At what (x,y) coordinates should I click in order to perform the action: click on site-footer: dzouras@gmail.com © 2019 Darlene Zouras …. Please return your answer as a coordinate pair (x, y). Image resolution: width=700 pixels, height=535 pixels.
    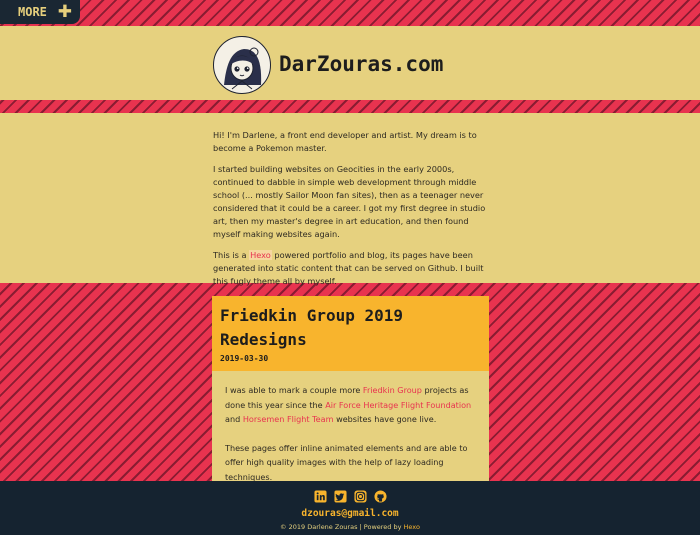
    Looking at the image, I should click on (350, 508).